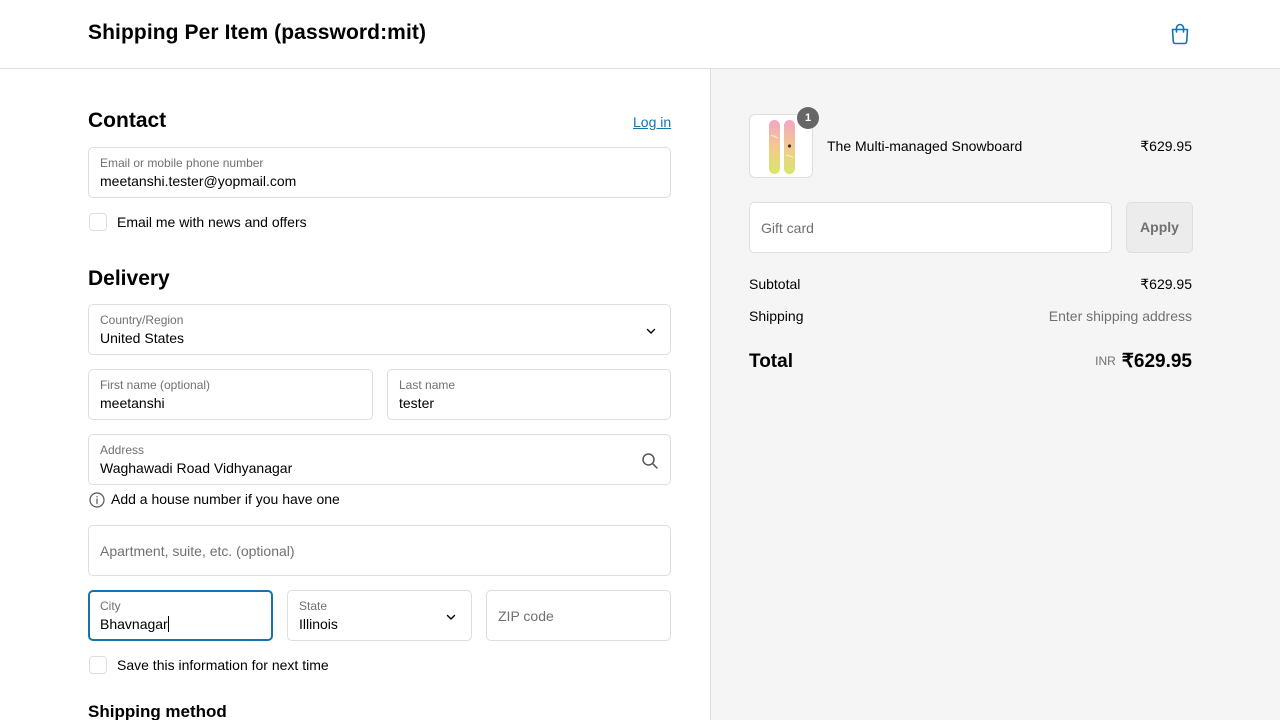  What do you see at coordinates (110, 606) in the screenshot?
I see `city-label: City` at bounding box center [110, 606].